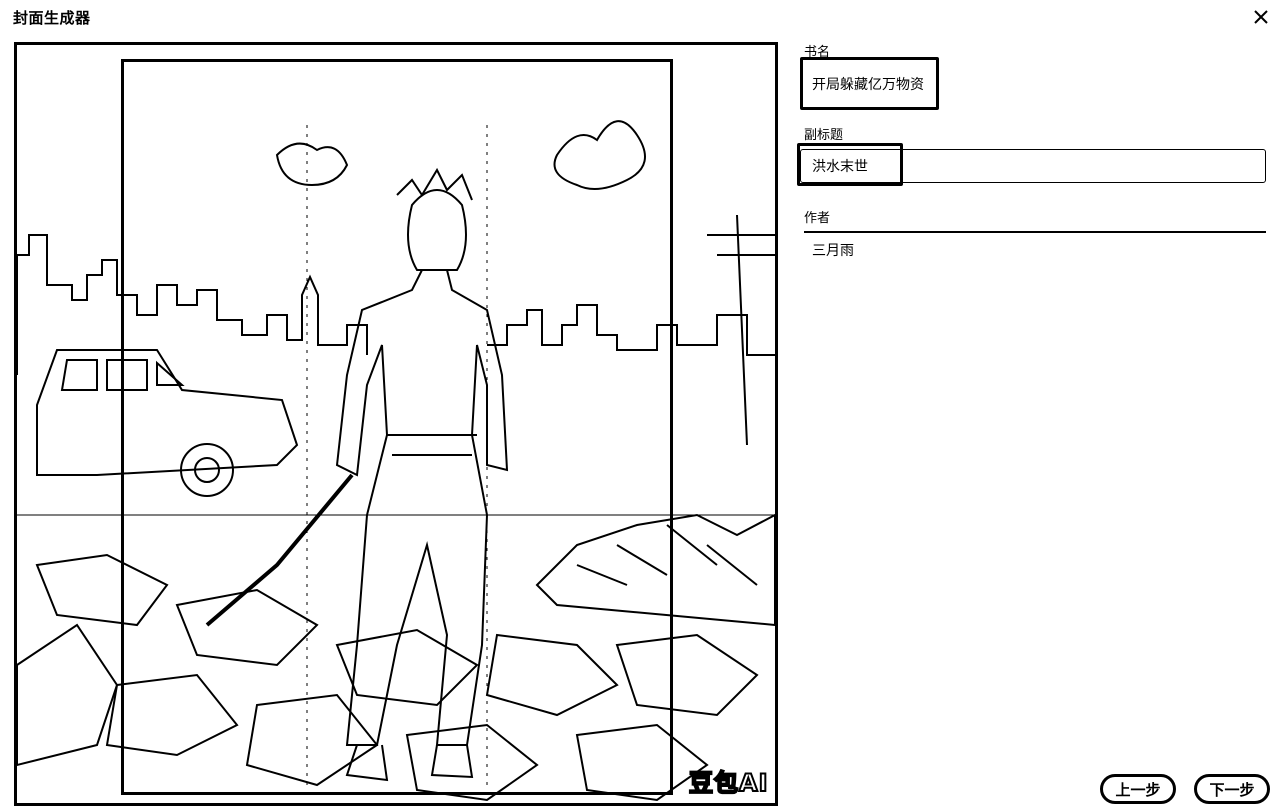  I want to click on window-title: 封面生成器, so click(52, 18).